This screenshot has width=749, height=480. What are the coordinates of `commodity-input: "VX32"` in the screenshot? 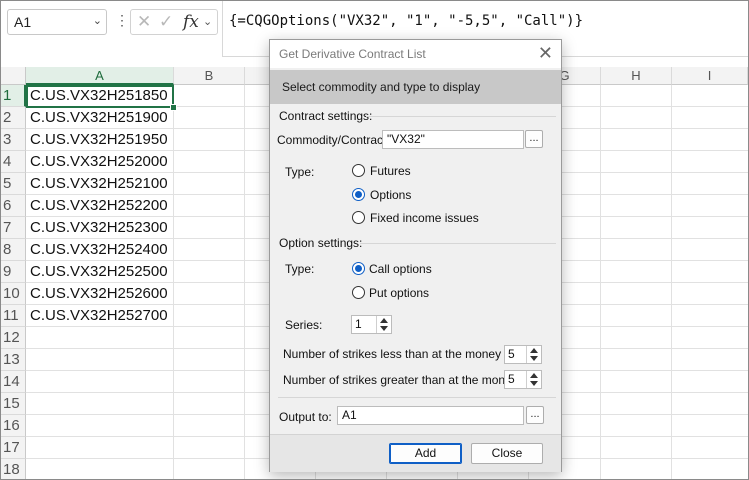 It's located at (453, 139).